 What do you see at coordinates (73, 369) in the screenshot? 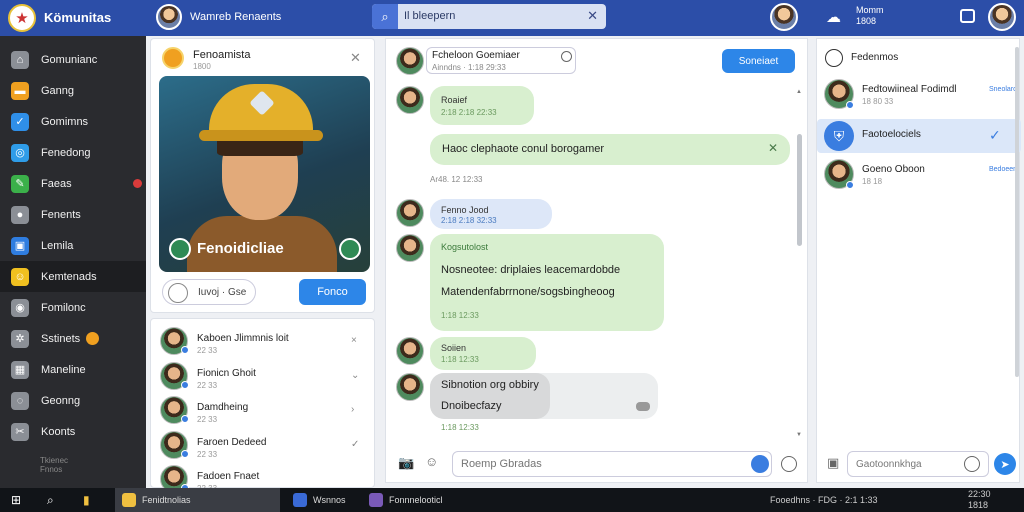
I see `sidebar-item: ▦ Maneline` at bounding box center [73, 369].